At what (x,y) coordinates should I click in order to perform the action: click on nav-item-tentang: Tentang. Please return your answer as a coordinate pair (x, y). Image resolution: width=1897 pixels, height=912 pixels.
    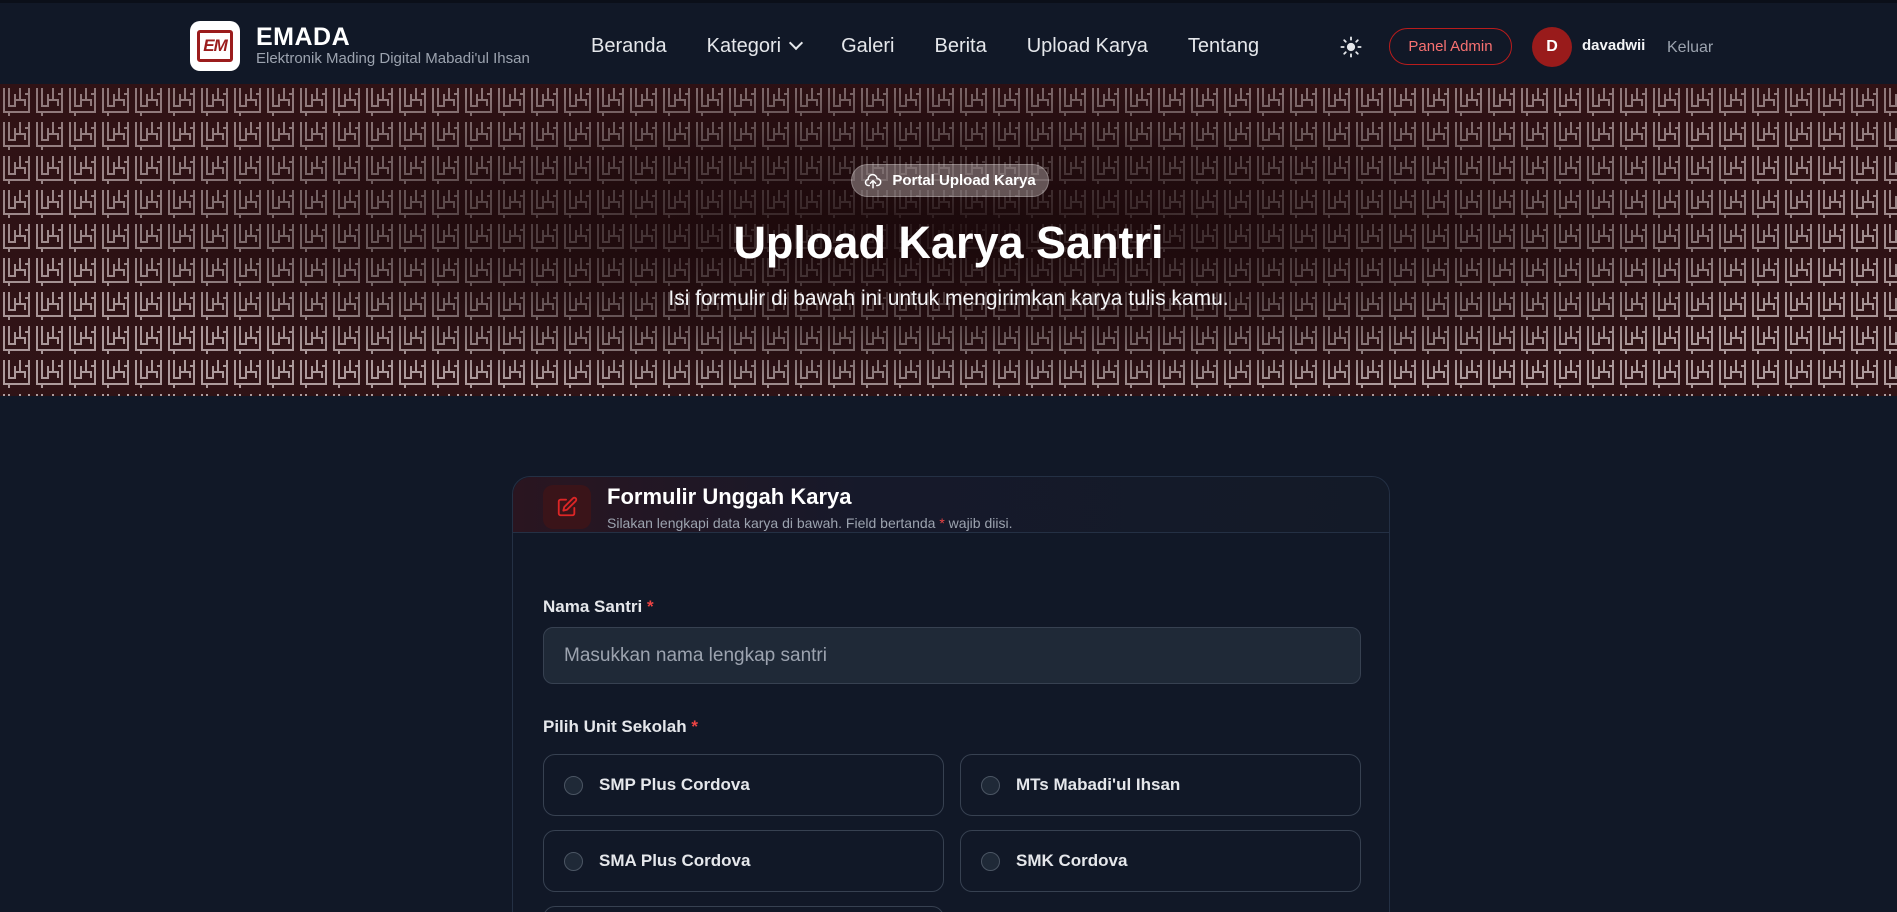
    Looking at the image, I should click on (1223, 46).